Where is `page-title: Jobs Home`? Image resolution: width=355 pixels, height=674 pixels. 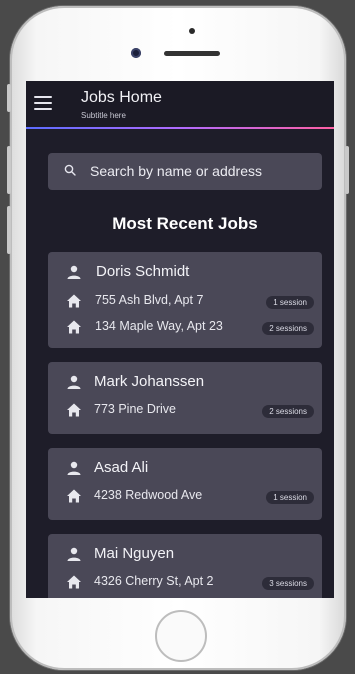 page-title: Jobs Home is located at coordinates (121, 97).